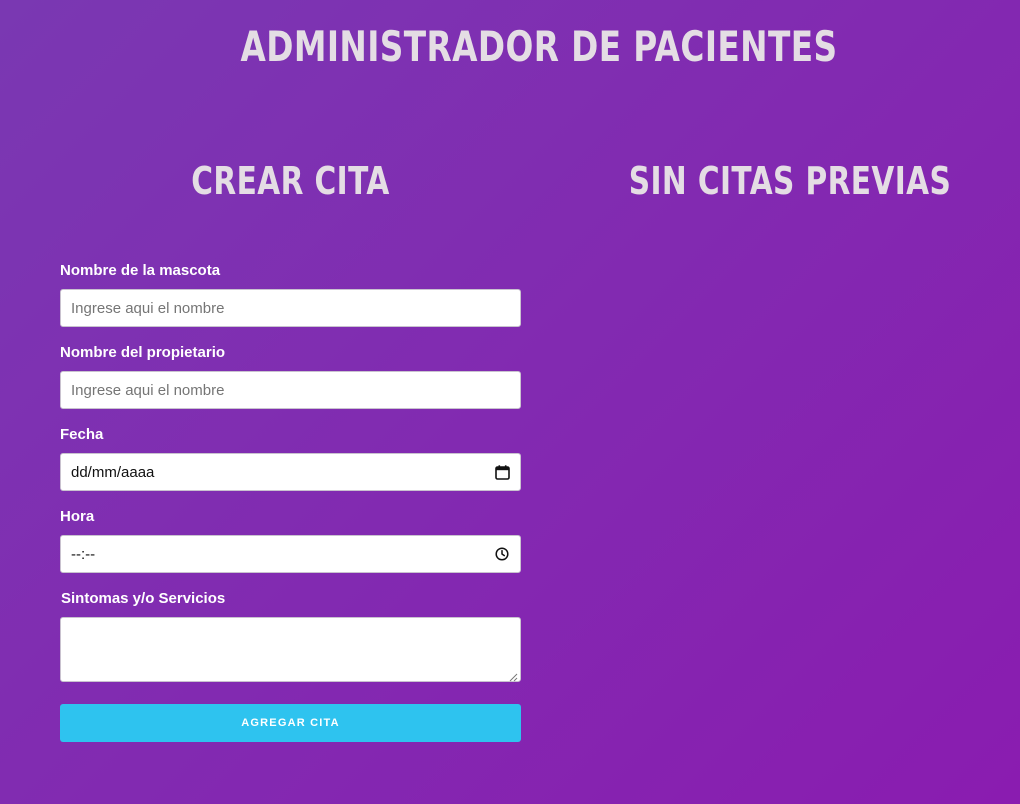 This screenshot has width=1020, height=804. I want to click on appointments-section-title: SIN CITAS PREVIAS, so click(790, 181).